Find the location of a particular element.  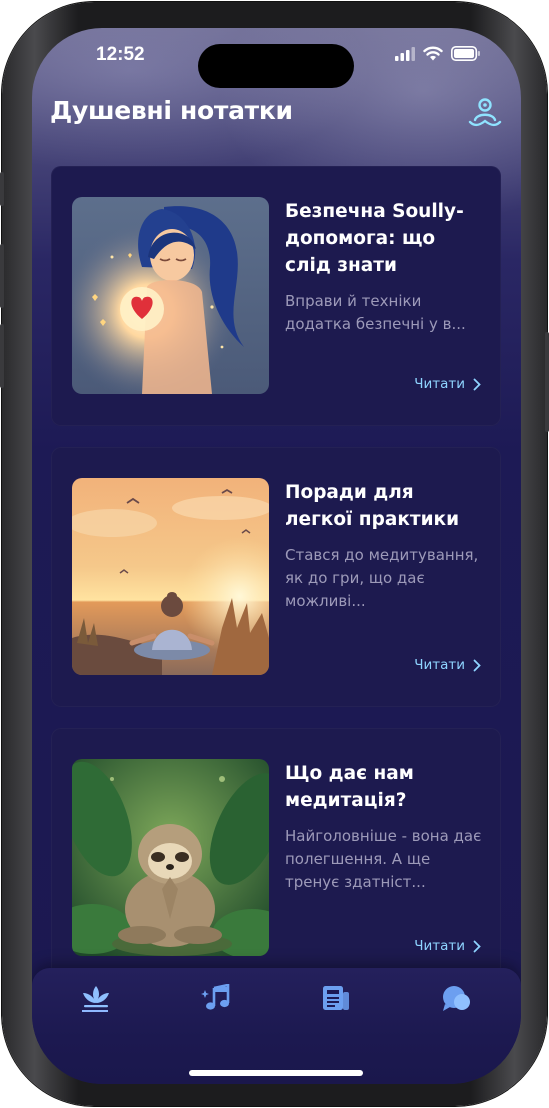

silent-switch is located at coordinates (2, 189).